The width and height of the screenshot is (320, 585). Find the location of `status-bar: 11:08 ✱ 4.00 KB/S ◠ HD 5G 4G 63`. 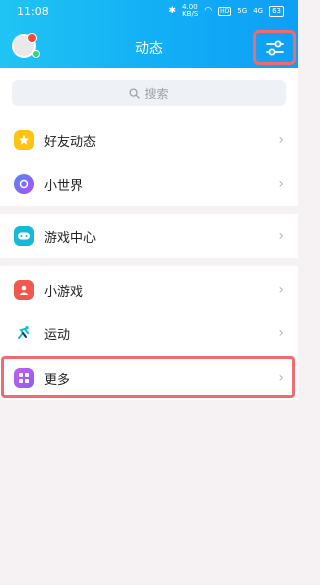

status-bar: 11:08 ✱ 4.00 KB/S ◠ HD 5G 4G 63 is located at coordinates (149, 11).